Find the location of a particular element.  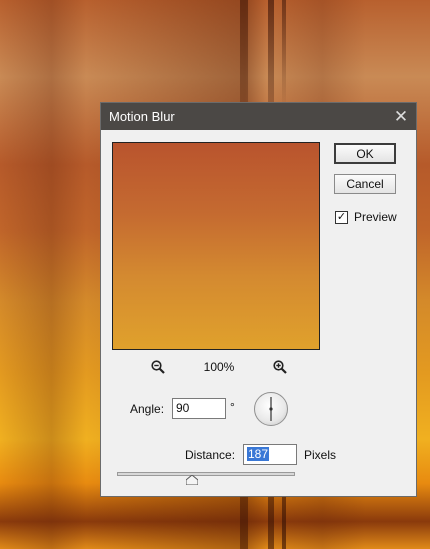

dialog-title: Motion Blur is located at coordinates (142, 116).